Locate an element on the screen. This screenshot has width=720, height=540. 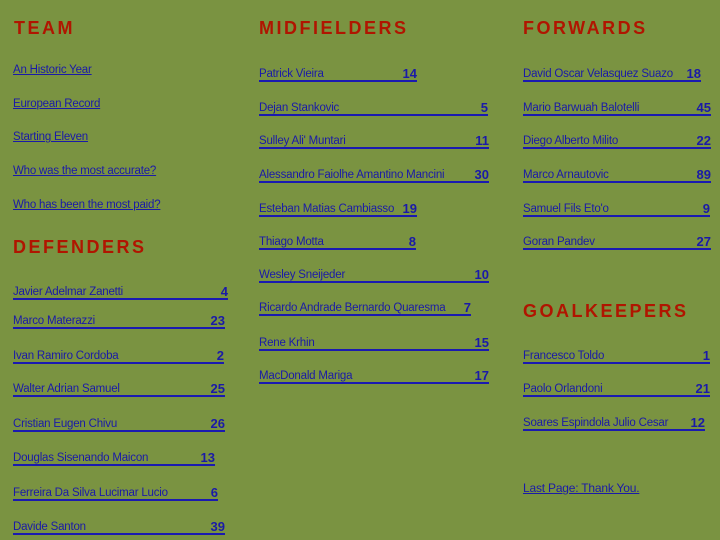
player-link: Ricardo Andrade Bernardo Quaresma 7 is located at coordinates (365, 308).